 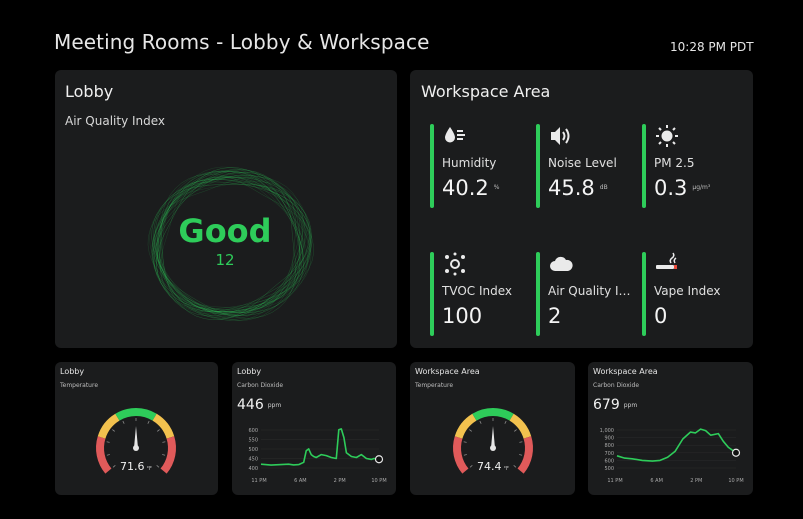 I want to click on metric-pm25: PM 2.5 0.3 µg/m³, so click(x=690, y=172).